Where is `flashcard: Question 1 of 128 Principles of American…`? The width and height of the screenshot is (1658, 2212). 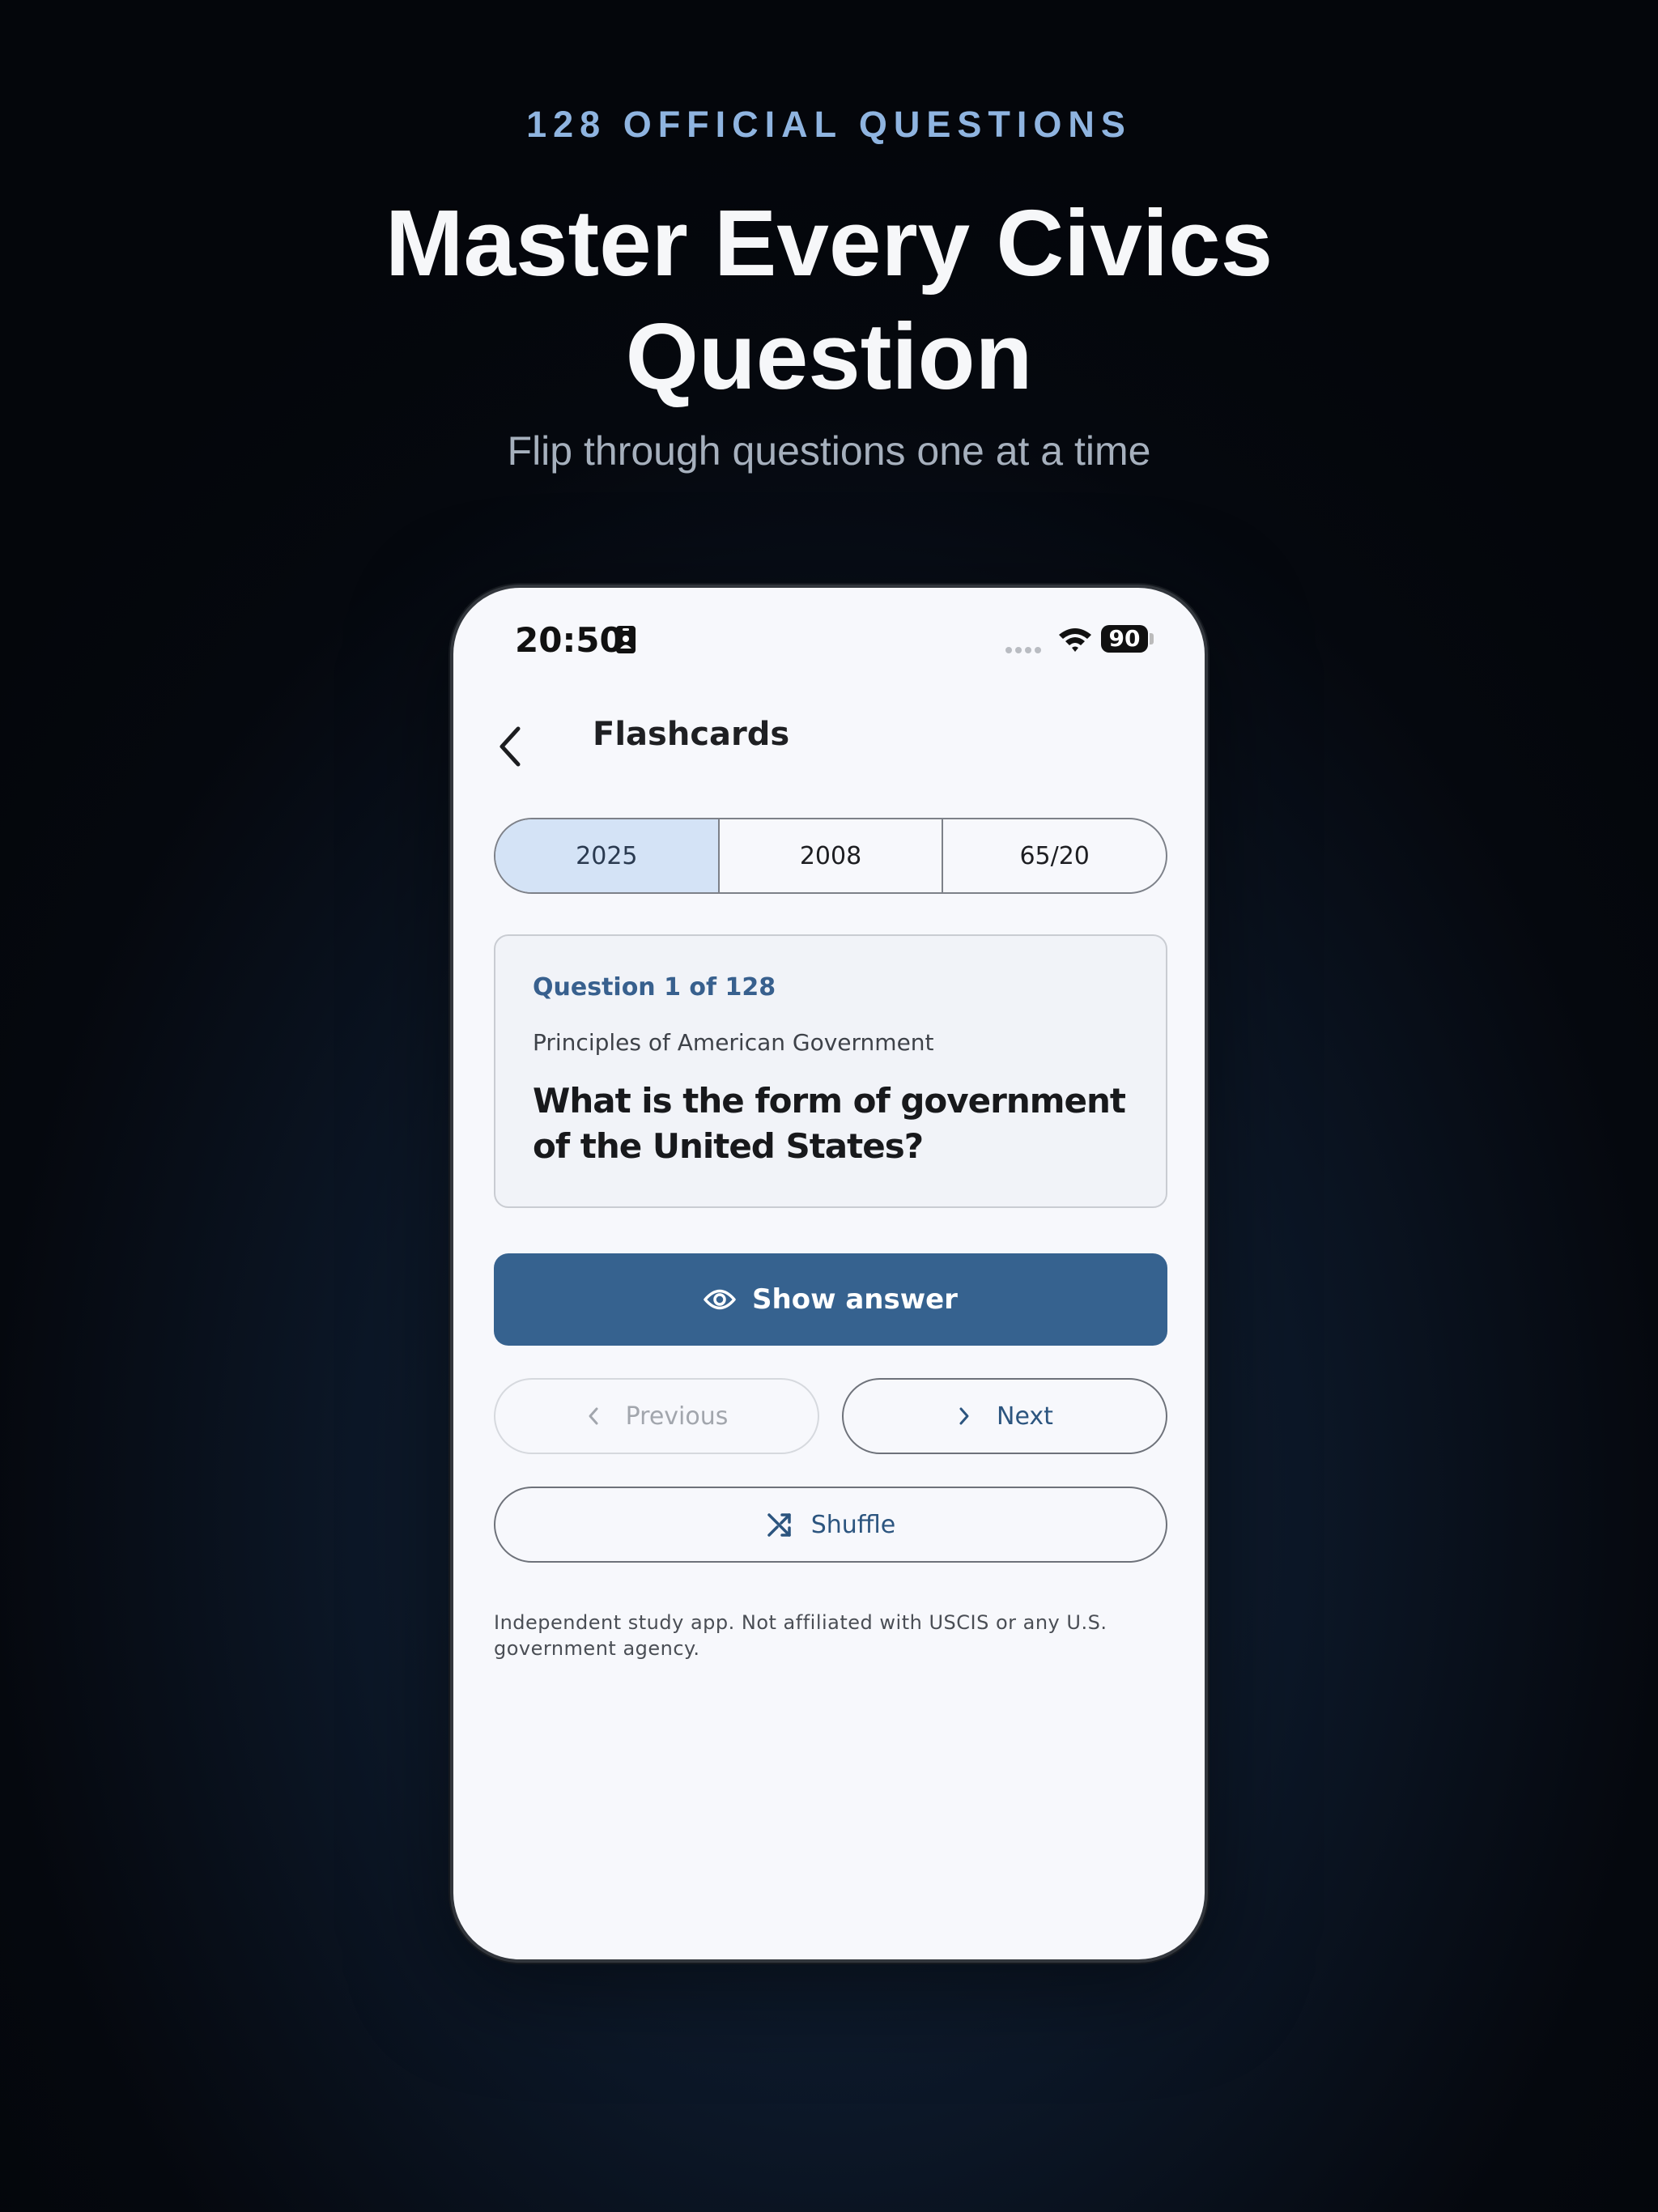
flashcard: Question 1 of 128 Principles of American… is located at coordinates (830, 1071).